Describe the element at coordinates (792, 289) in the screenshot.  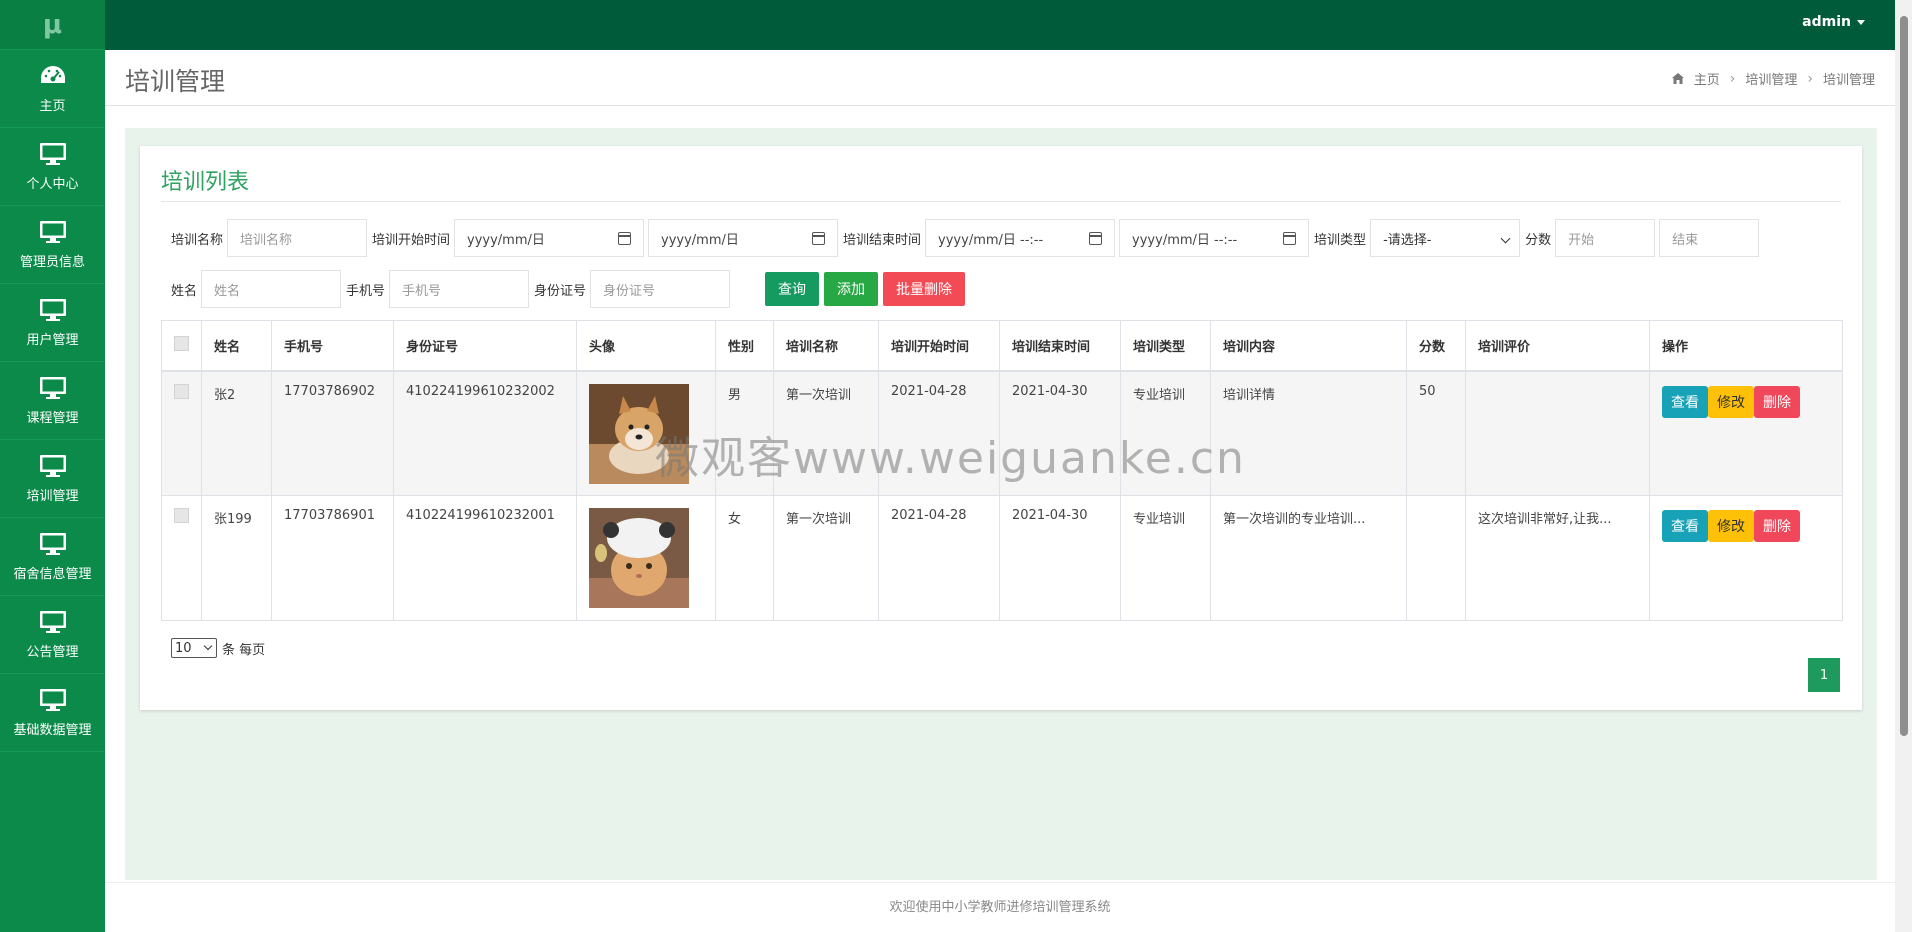
I see `query-button: 查询` at that location.